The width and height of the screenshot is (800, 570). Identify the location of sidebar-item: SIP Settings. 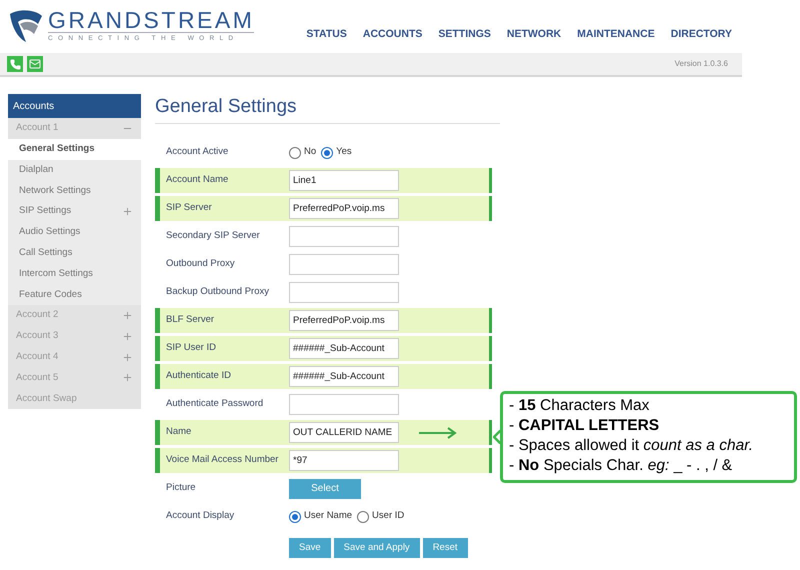
(74, 211).